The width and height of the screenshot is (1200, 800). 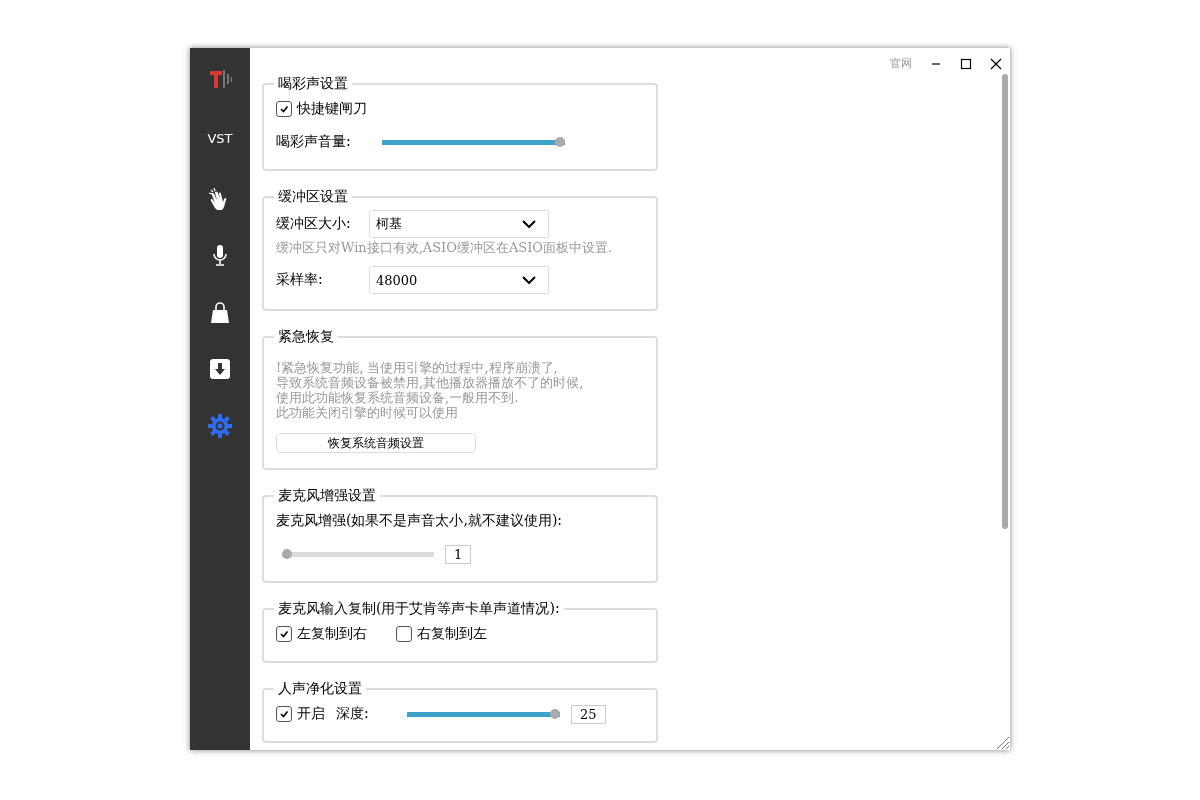 I want to click on group-title: 麦克风增强设置, so click(x=327, y=496).